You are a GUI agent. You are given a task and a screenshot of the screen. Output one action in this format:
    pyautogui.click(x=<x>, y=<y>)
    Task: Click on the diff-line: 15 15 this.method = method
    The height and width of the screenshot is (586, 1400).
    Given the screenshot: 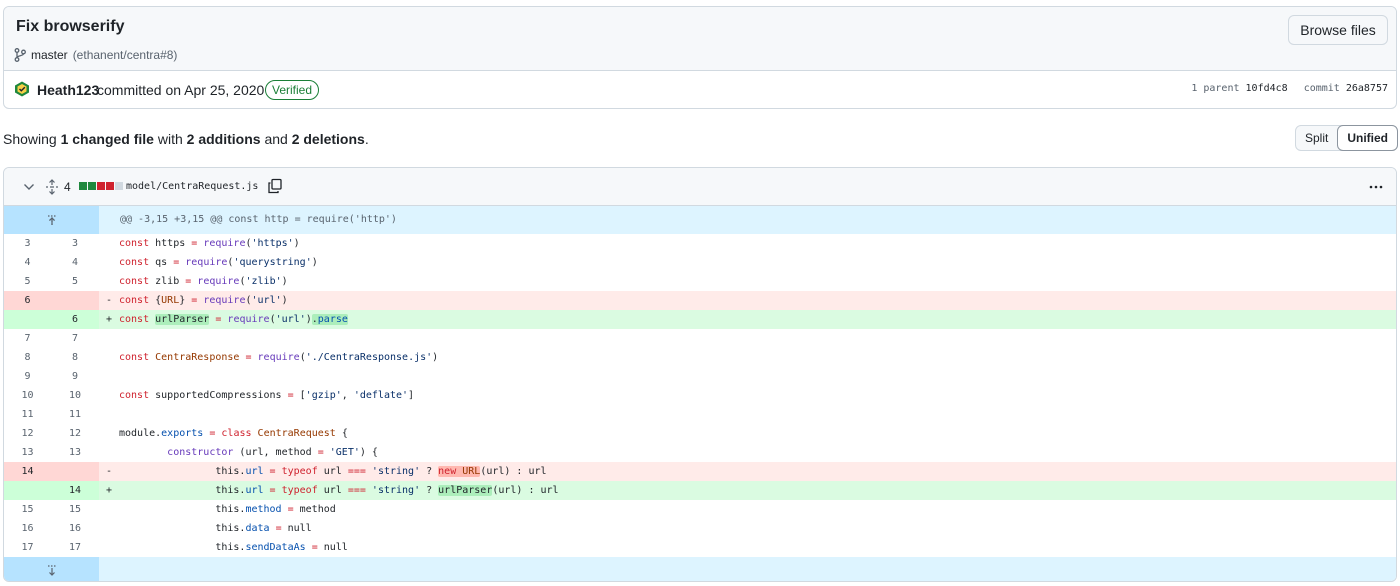 What is the action you would take?
    pyautogui.click(x=700, y=509)
    